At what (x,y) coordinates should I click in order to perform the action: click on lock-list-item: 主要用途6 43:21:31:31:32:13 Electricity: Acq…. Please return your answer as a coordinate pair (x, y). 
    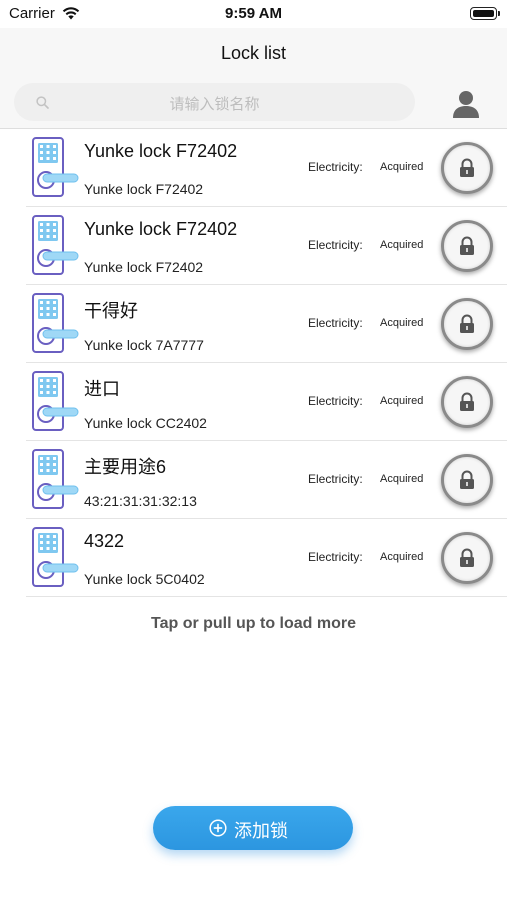
    Looking at the image, I should click on (266, 480).